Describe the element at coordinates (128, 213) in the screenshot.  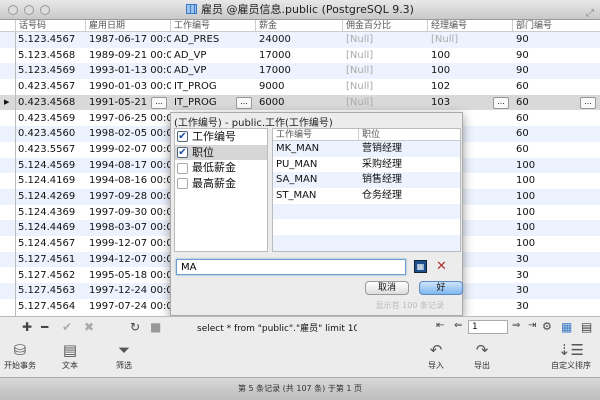
I see `table-cell: 1997-09-30 00:0` at that location.